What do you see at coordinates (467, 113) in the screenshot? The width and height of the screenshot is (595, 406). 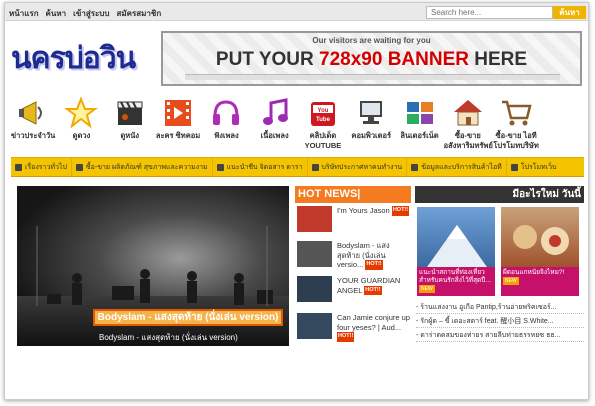 I see `house-icon` at bounding box center [467, 113].